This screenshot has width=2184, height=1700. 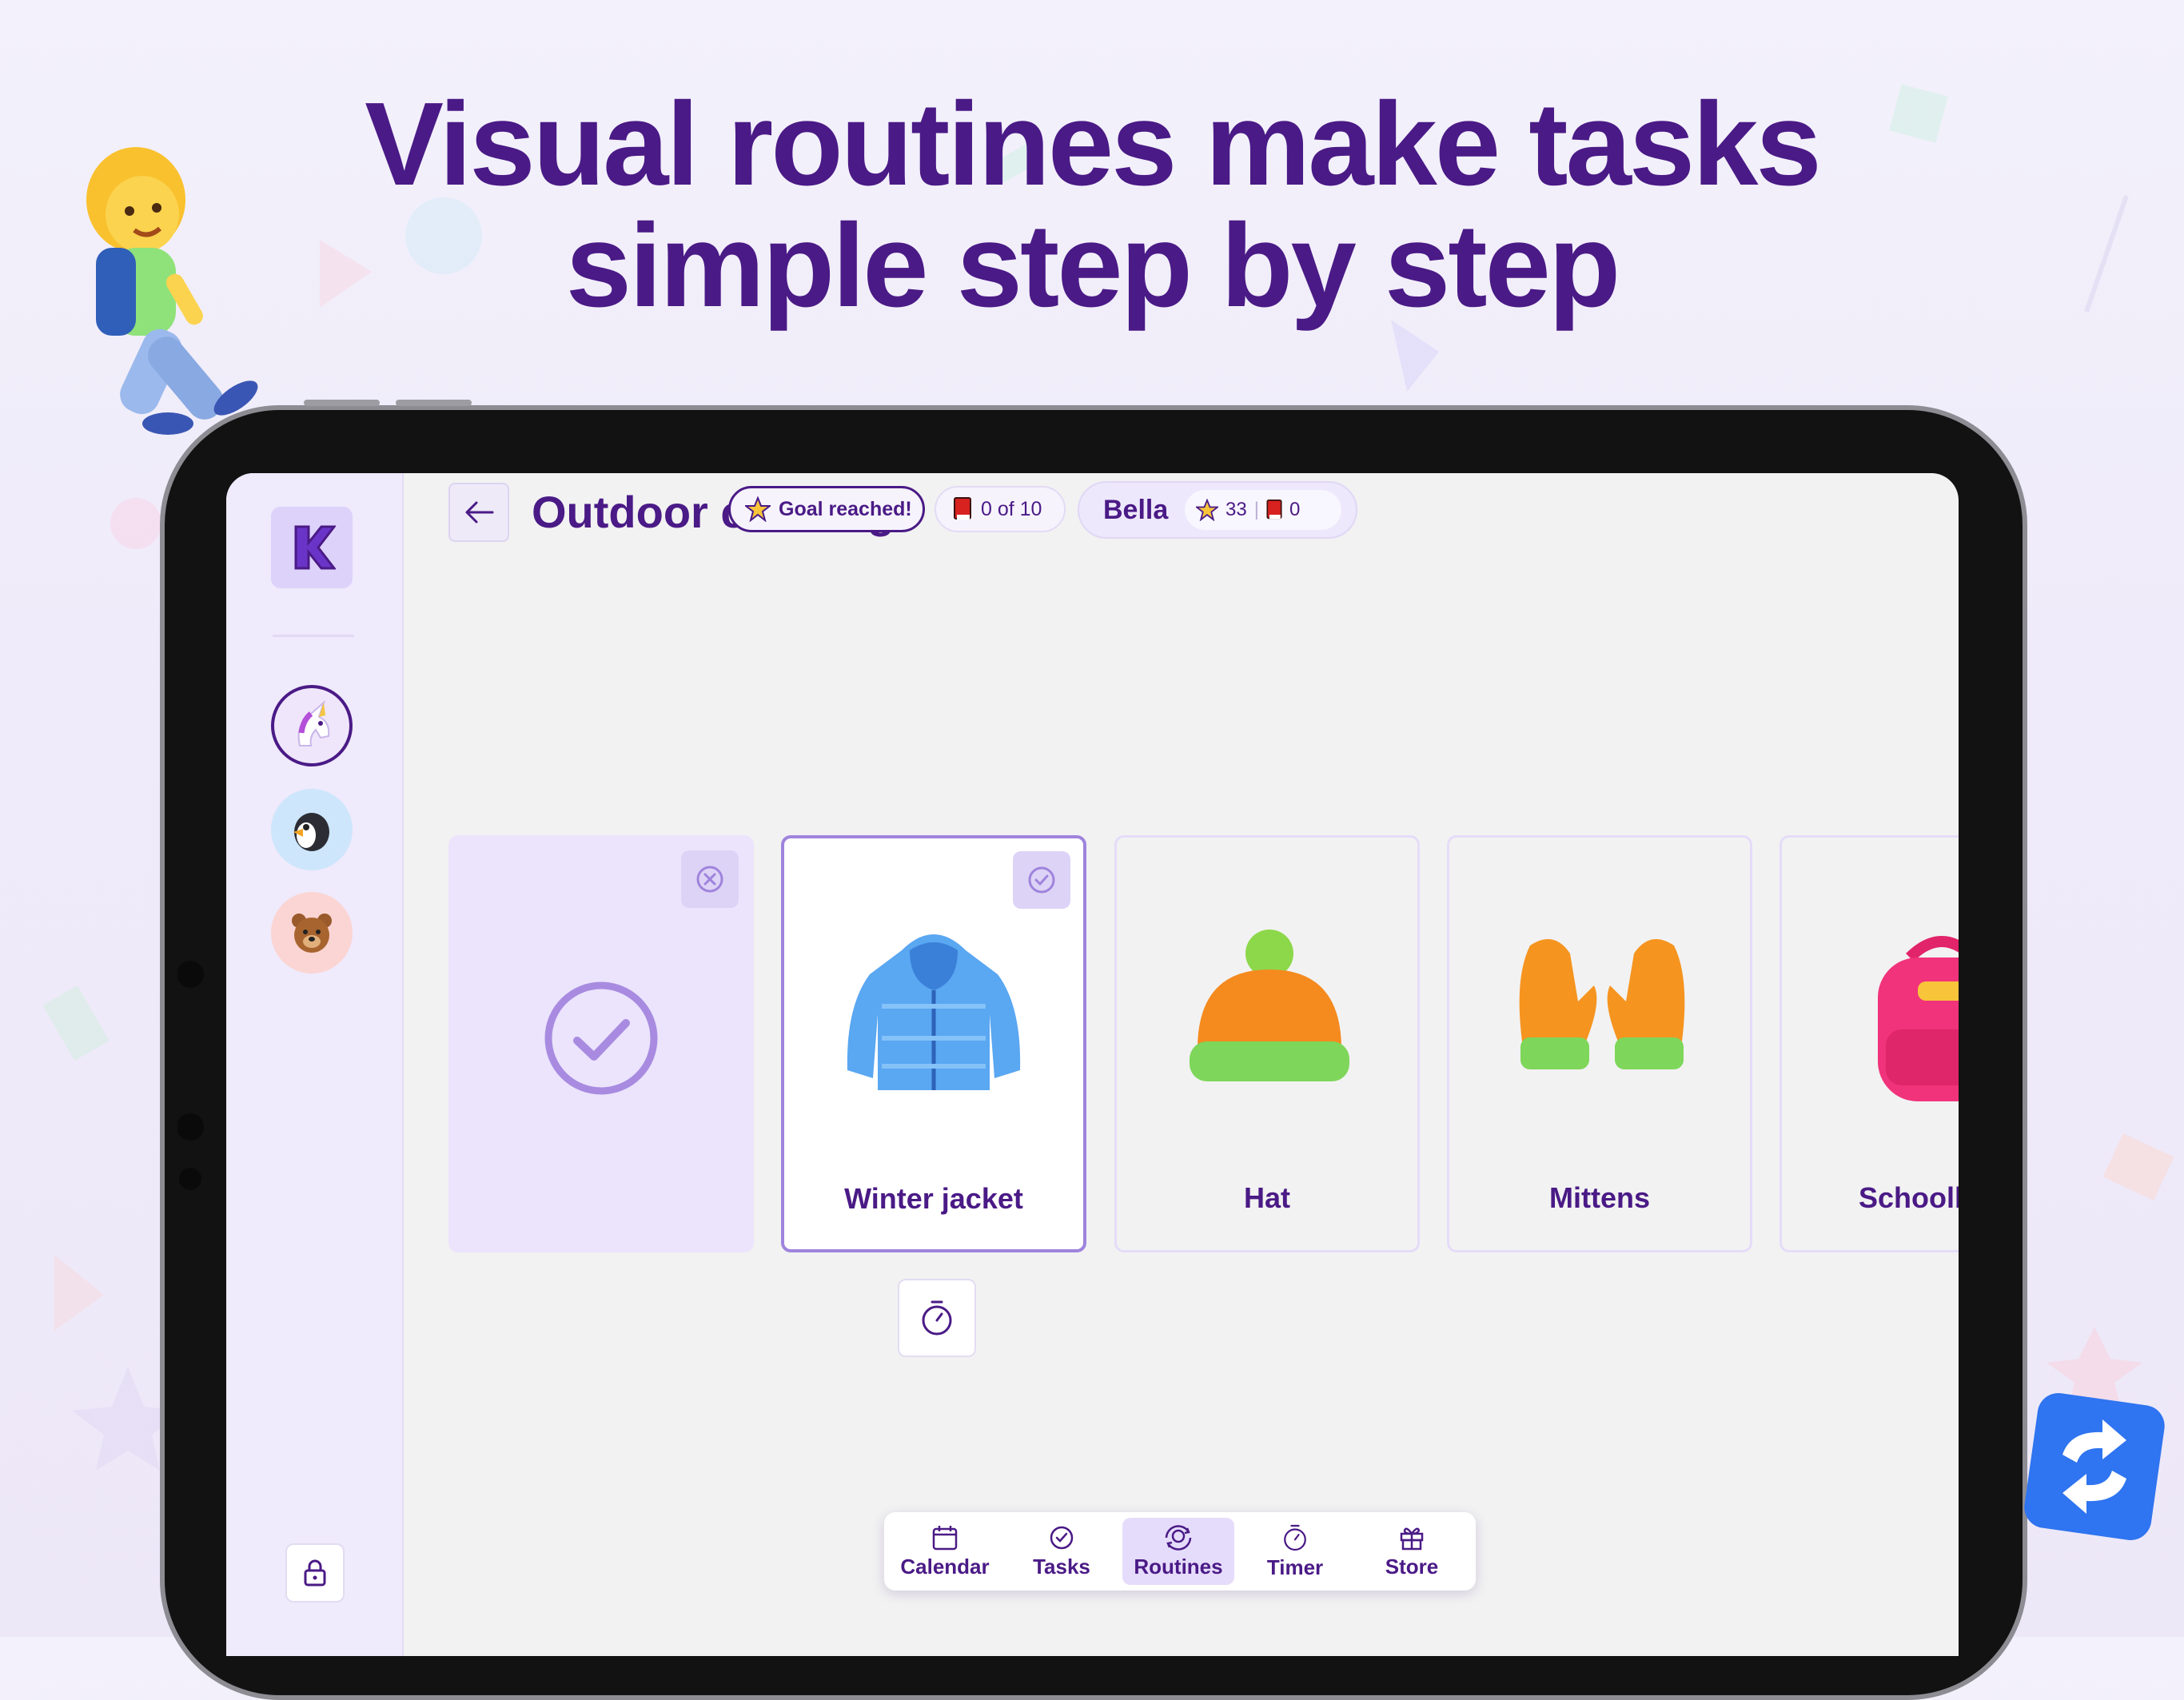 I want to click on card-label: Winter jacket, so click(x=933, y=1198).